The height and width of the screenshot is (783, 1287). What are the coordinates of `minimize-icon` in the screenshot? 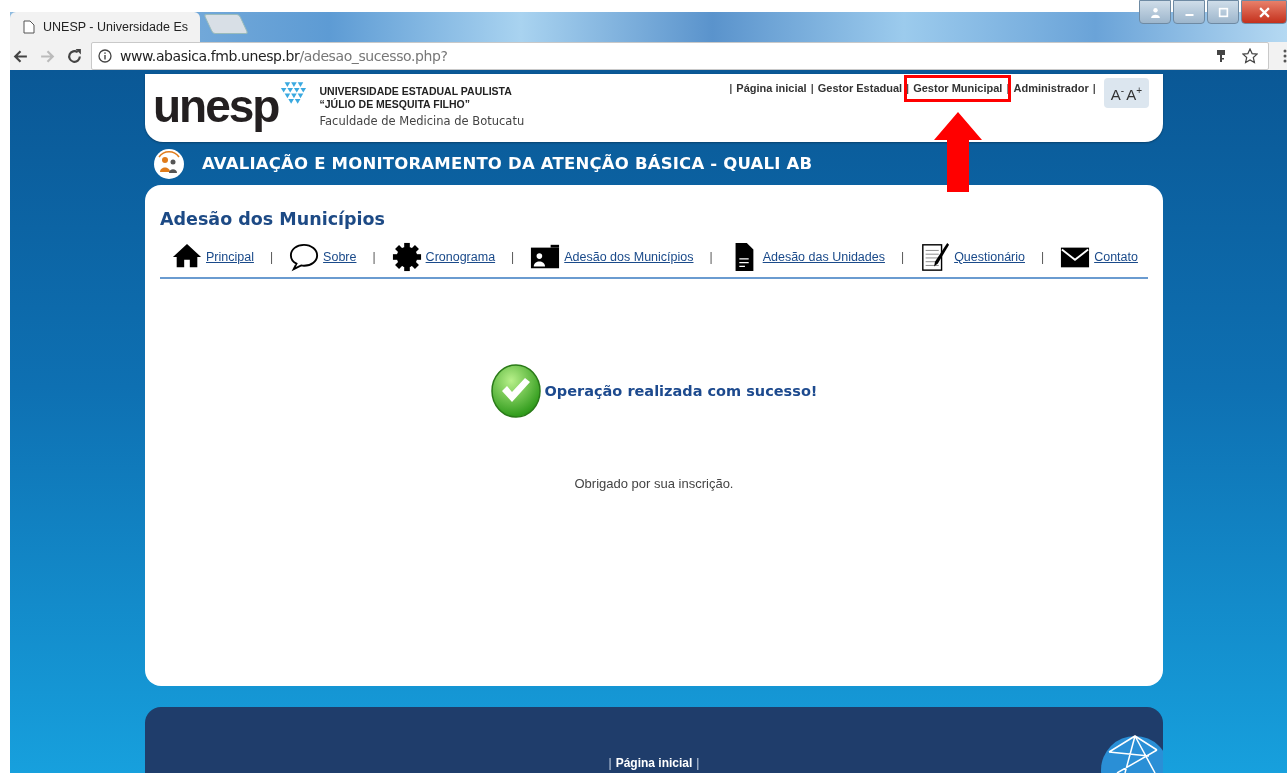 It's located at (1189, 14).